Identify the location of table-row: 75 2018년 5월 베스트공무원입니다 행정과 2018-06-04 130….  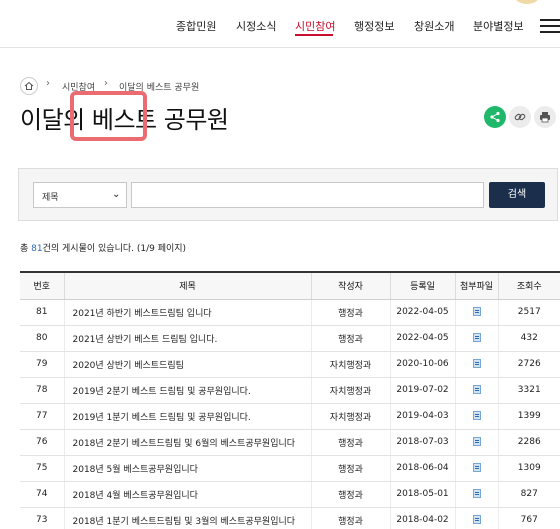
(290, 468).